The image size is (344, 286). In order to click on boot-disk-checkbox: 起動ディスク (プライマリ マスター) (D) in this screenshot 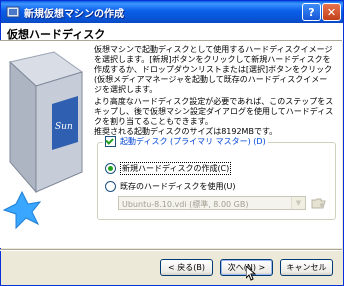, I will do `click(185, 141)`.